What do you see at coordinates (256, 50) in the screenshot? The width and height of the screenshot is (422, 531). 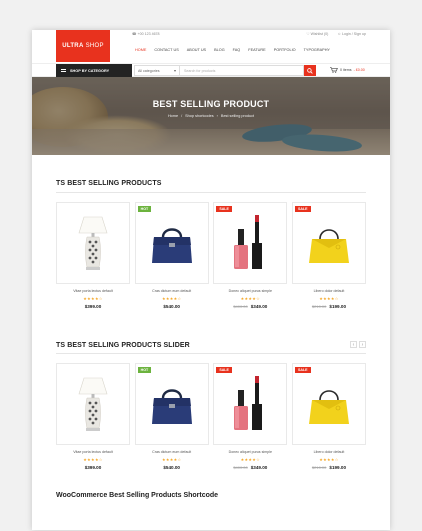 I see `nav-item-feature: FEATURE` at bounding box center [256, 50].